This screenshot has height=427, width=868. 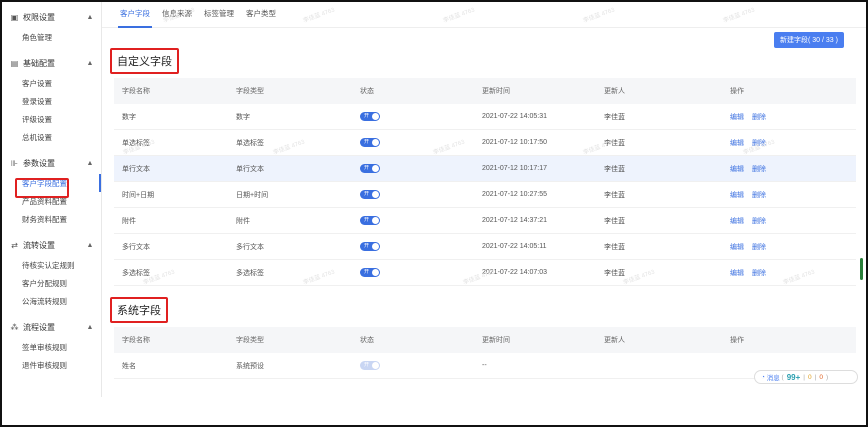 I want to click on sidebar-group-0: ▣ 权限设置 ▲, so click(x=51, y=17).